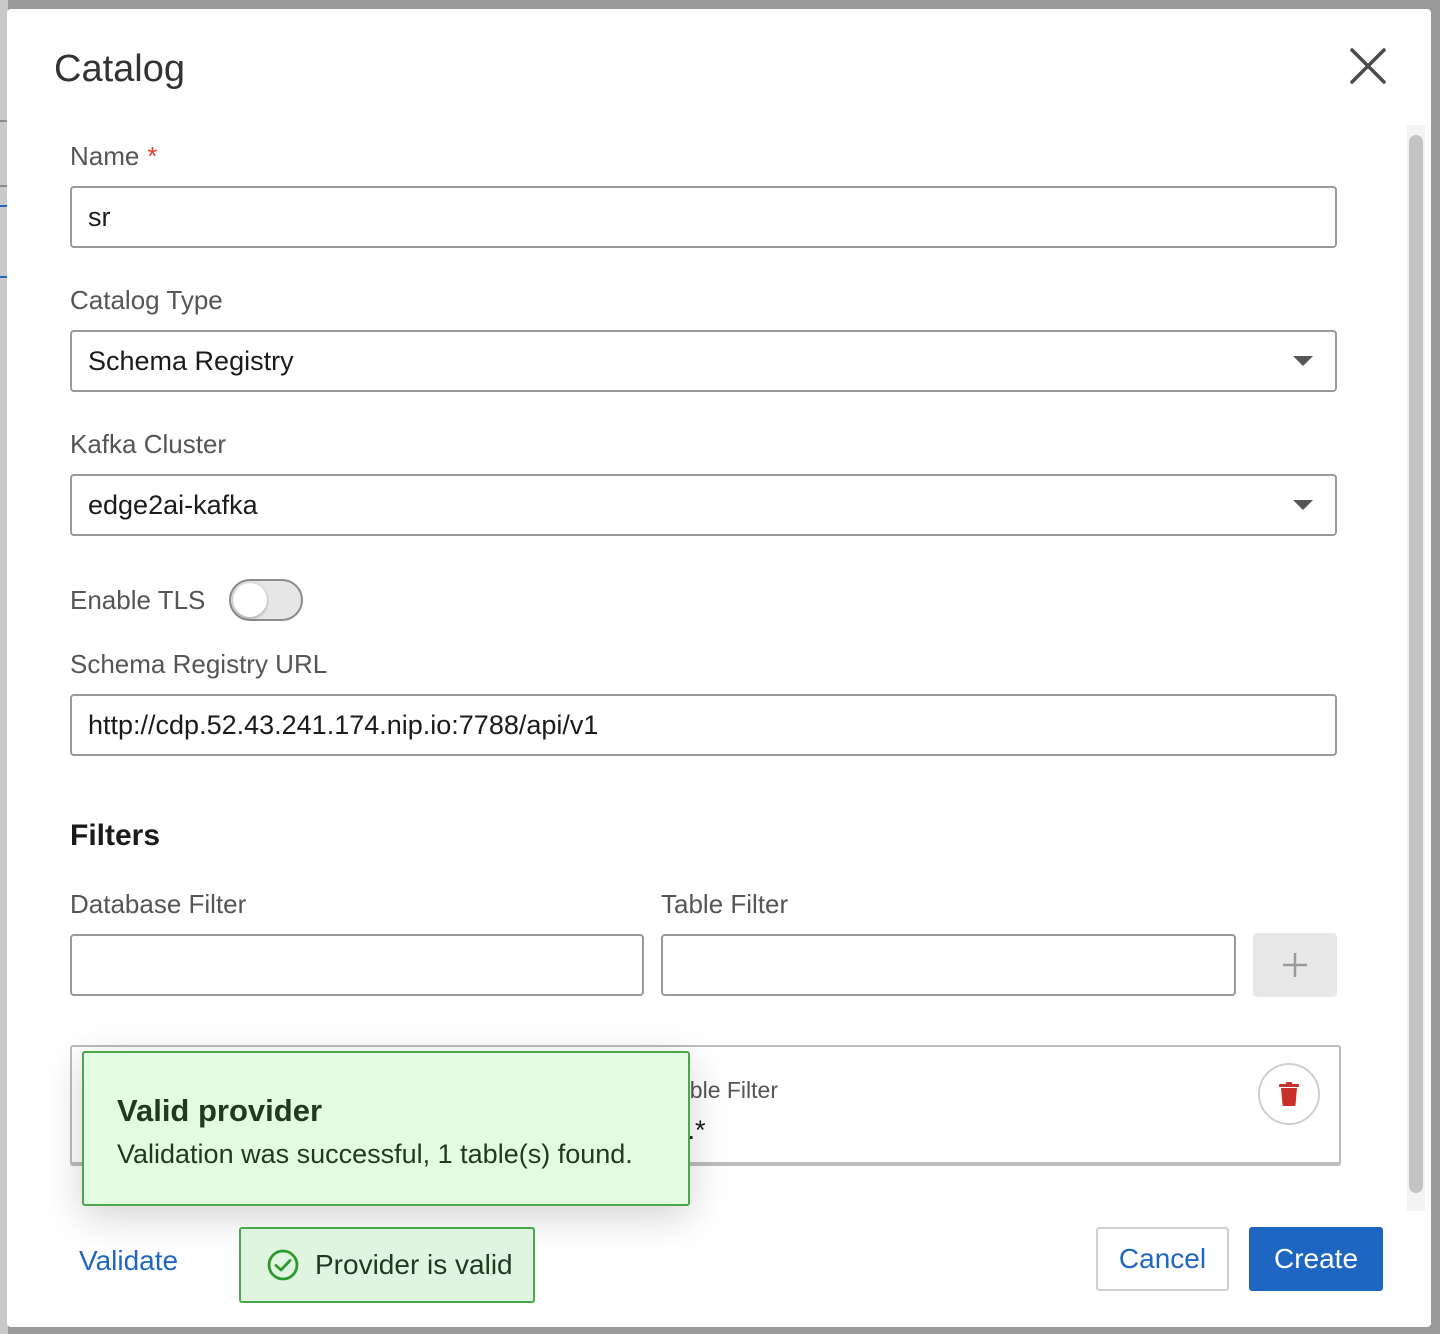 The width and height of the screenshot is (1440, 1334). I want to click on dialog-scrollbar, so click(1416, 668).